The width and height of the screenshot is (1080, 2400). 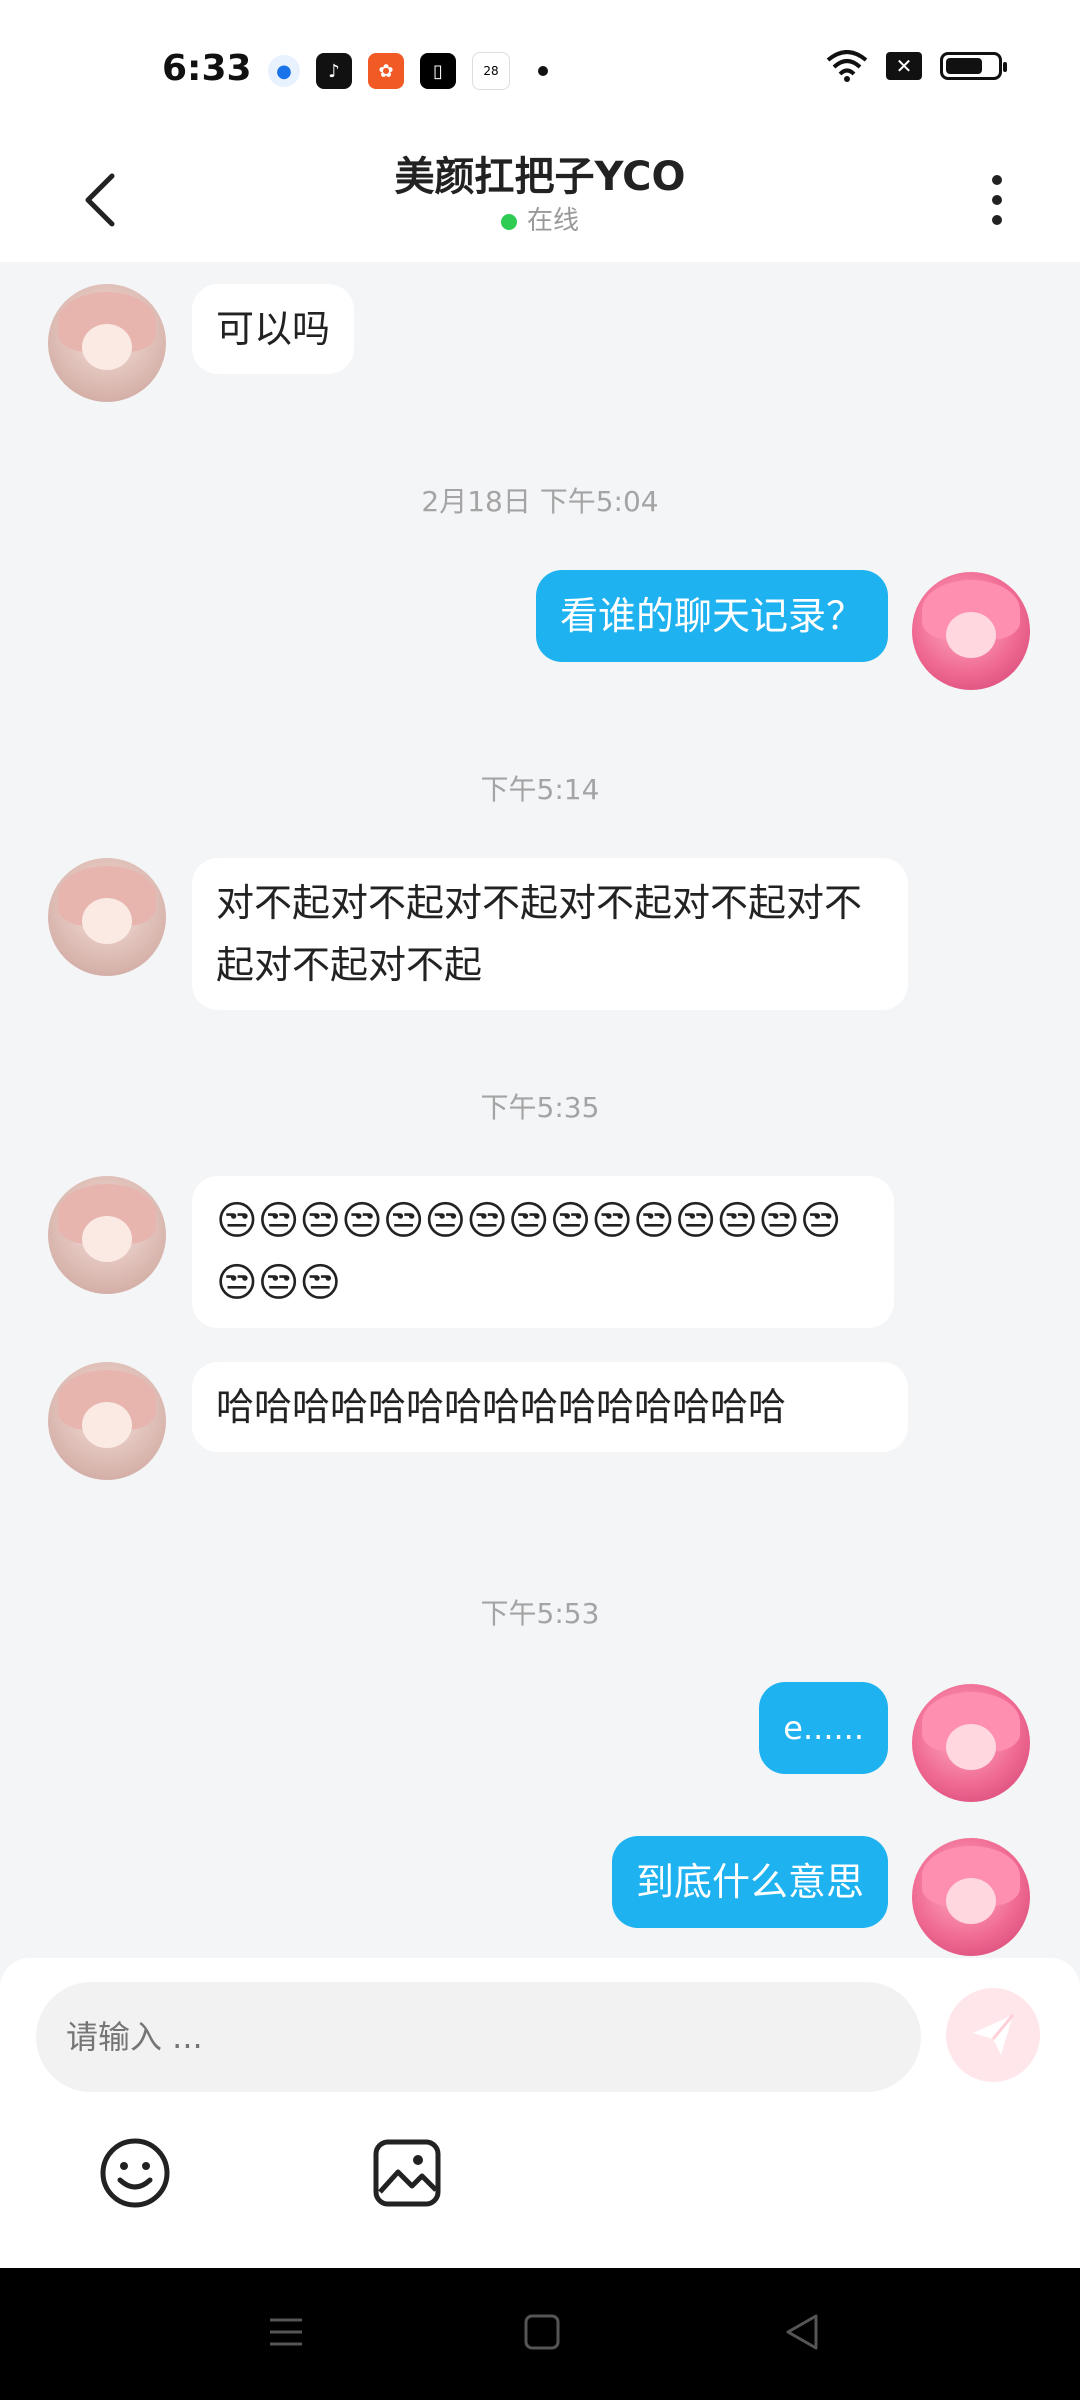 What do you see at coordinates (540, 1613) in the screenshot?
I see `message-timestamp: 下午5:53` at bounding box center [540, 1613].